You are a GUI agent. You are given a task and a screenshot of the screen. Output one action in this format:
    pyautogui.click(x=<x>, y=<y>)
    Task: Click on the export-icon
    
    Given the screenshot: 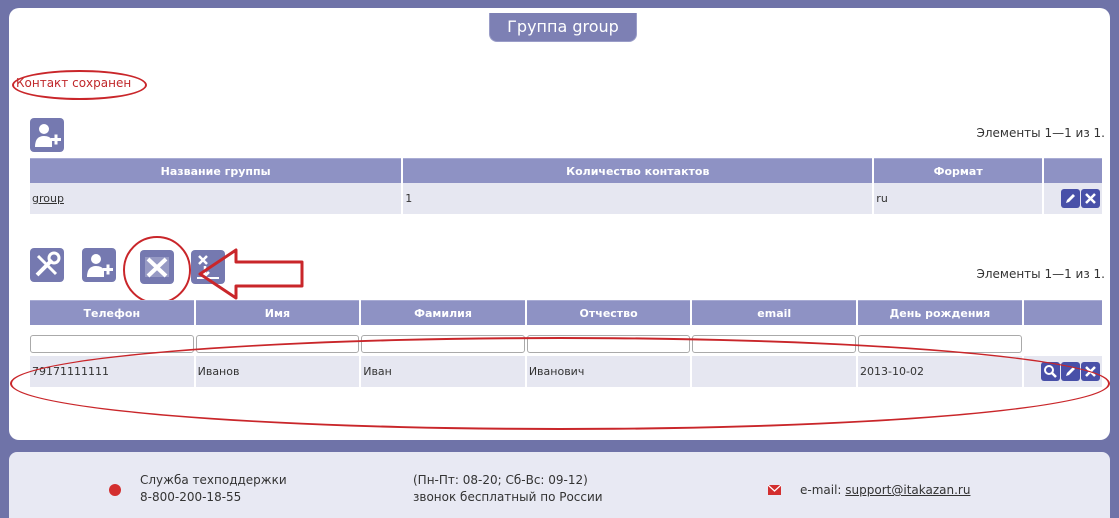 What is the action you would take?
    pyautogui.click(x=208, y=267)
    